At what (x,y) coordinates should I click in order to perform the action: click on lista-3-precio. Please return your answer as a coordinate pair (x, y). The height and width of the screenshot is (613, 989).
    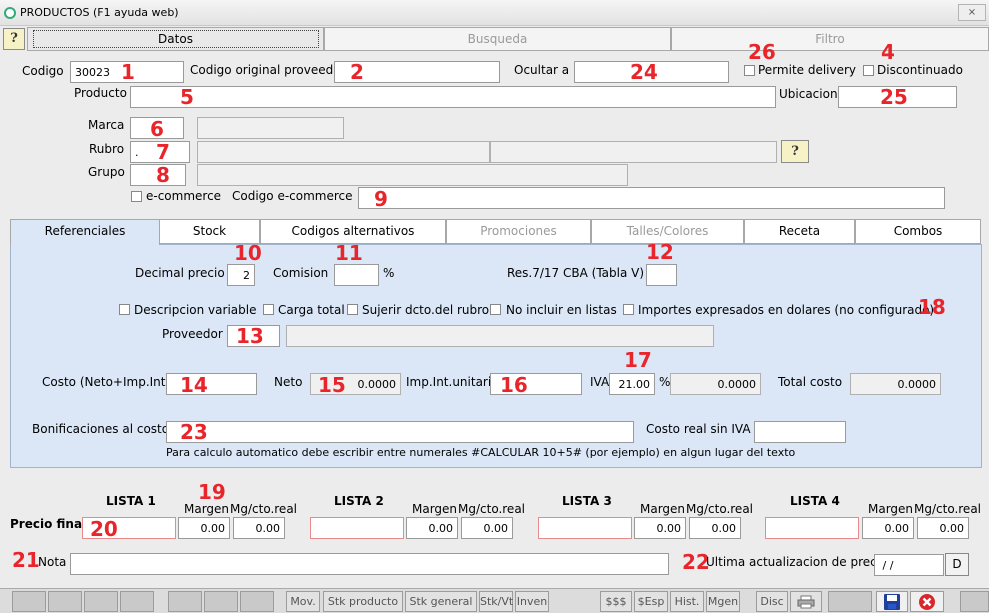
    Looking at the image, I should click on (585, 528).